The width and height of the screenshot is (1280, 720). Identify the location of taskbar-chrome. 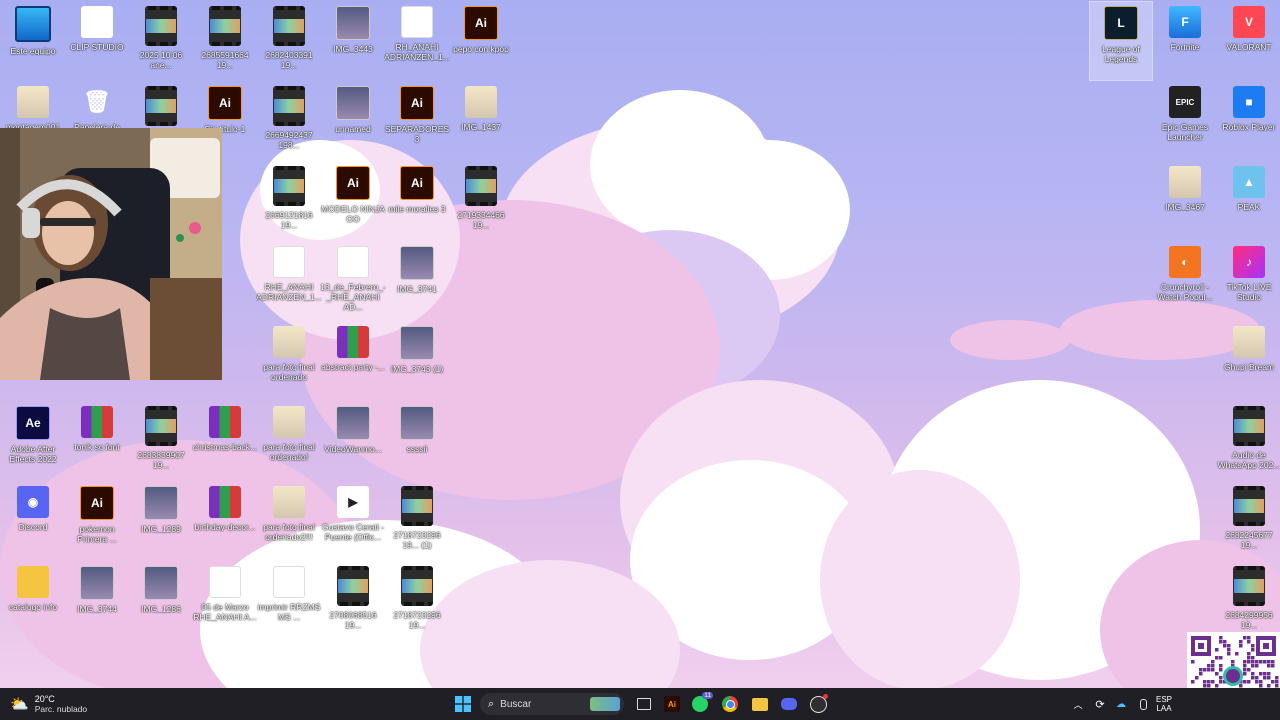
(730, 704).